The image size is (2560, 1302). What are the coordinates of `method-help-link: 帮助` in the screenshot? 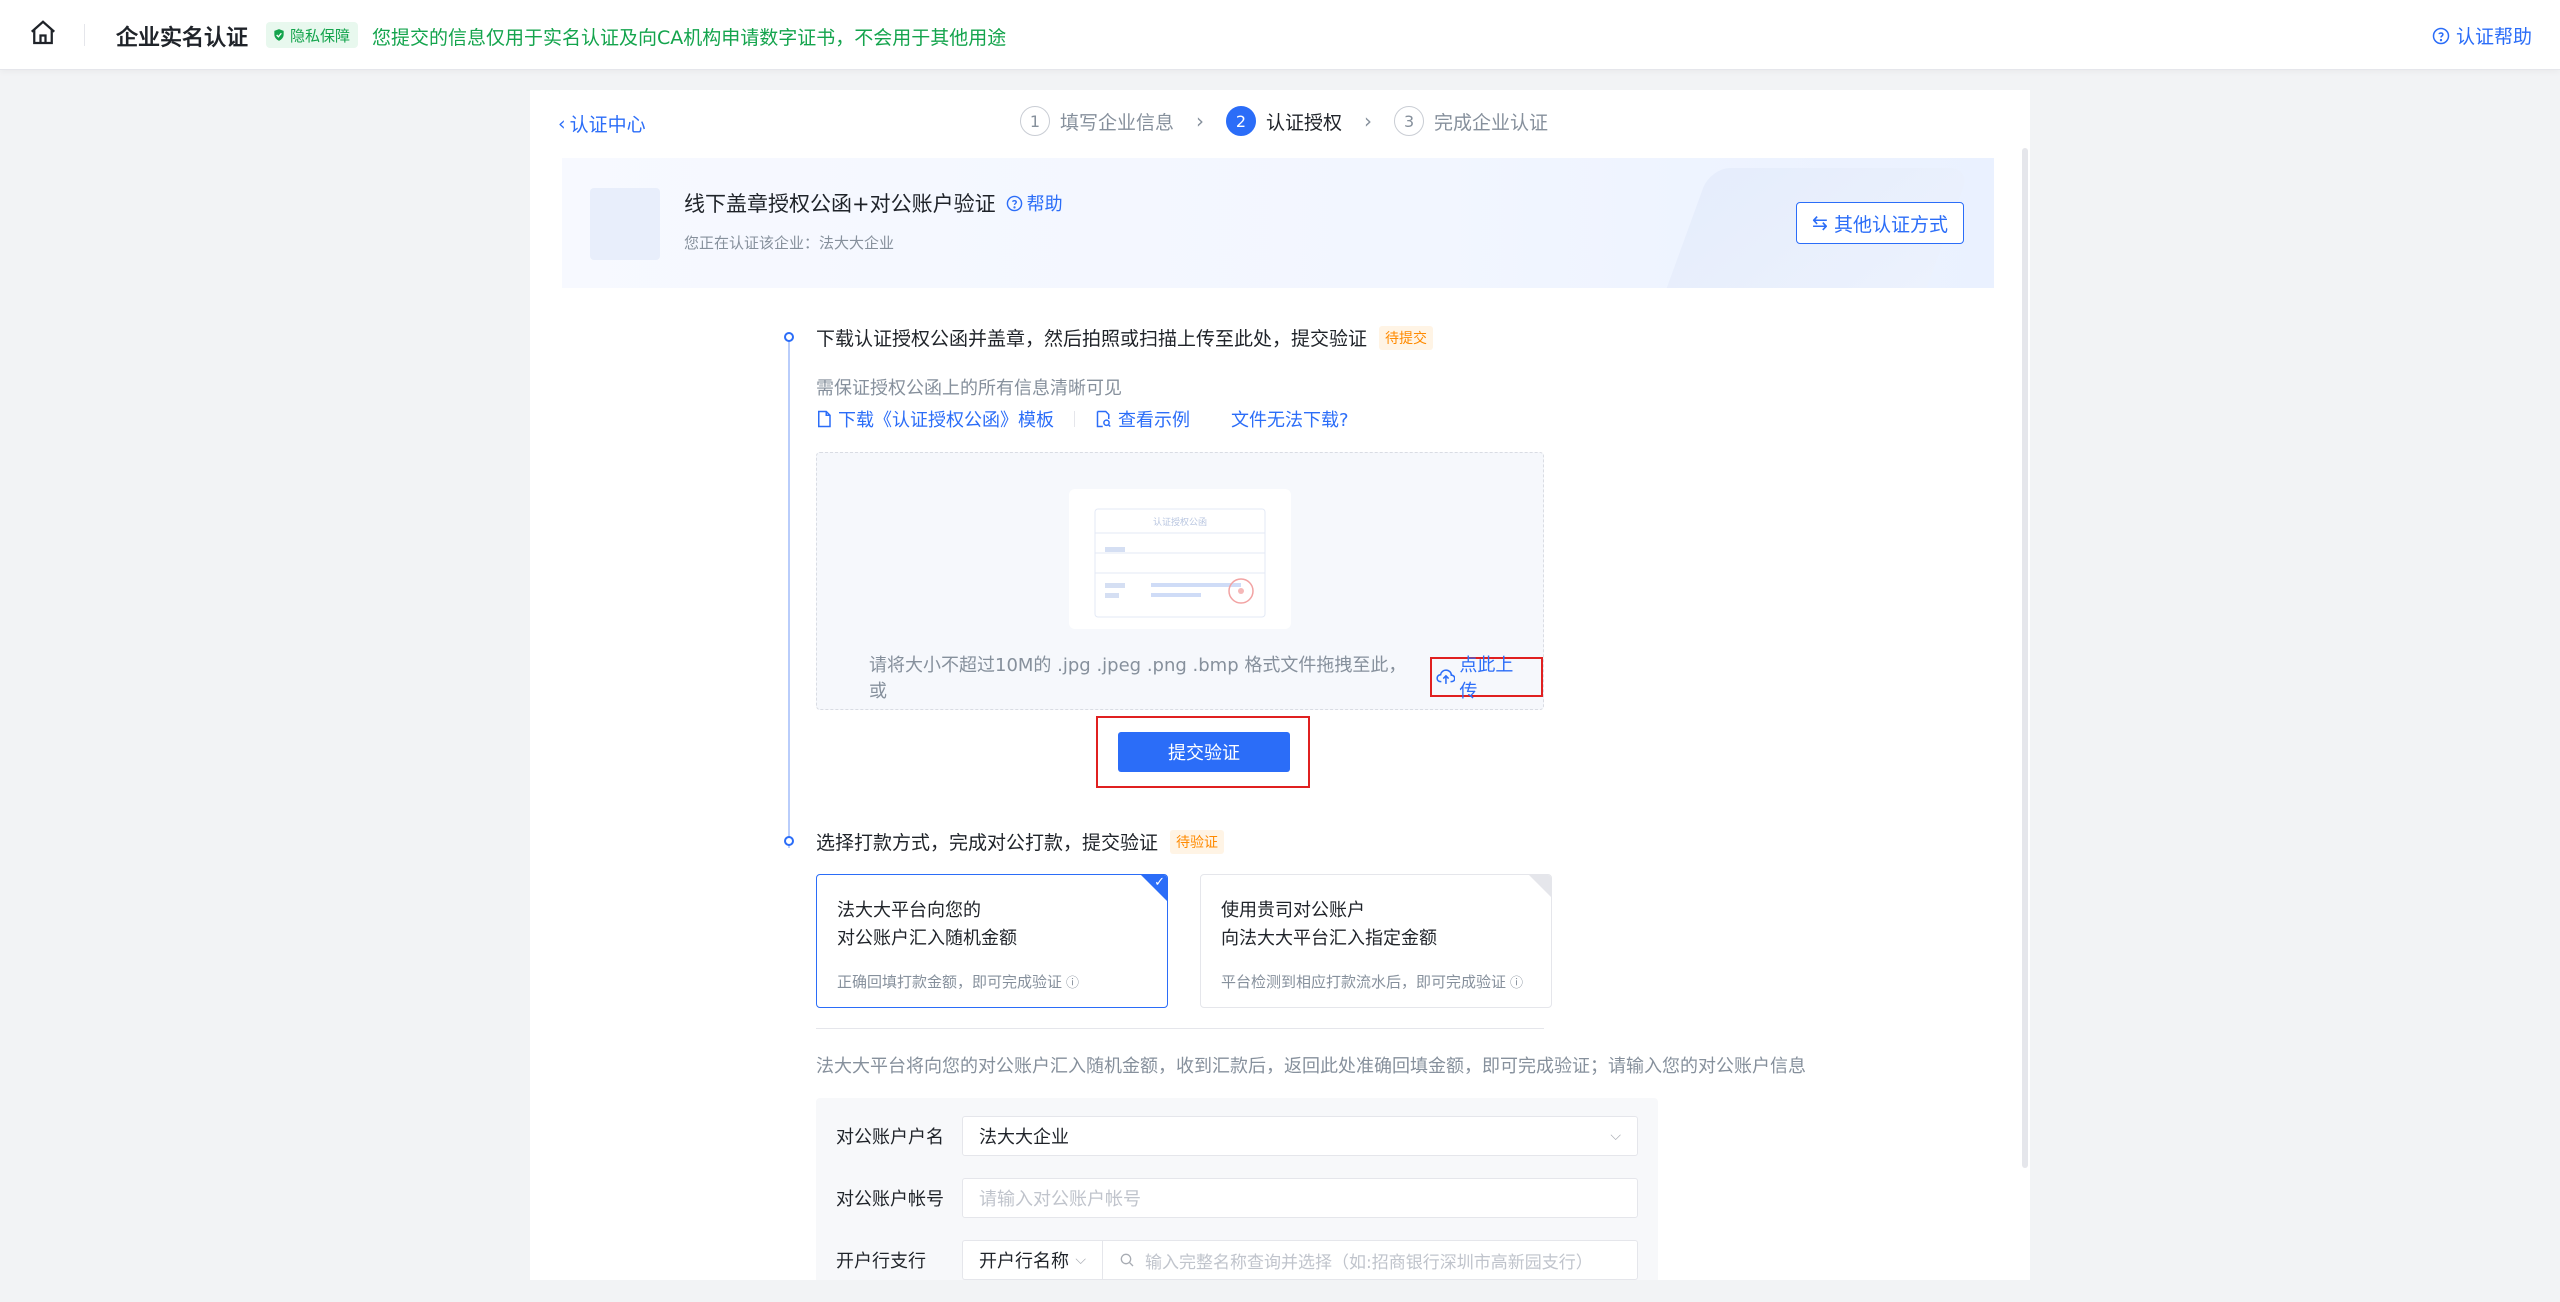 It's located at (1034, 203).